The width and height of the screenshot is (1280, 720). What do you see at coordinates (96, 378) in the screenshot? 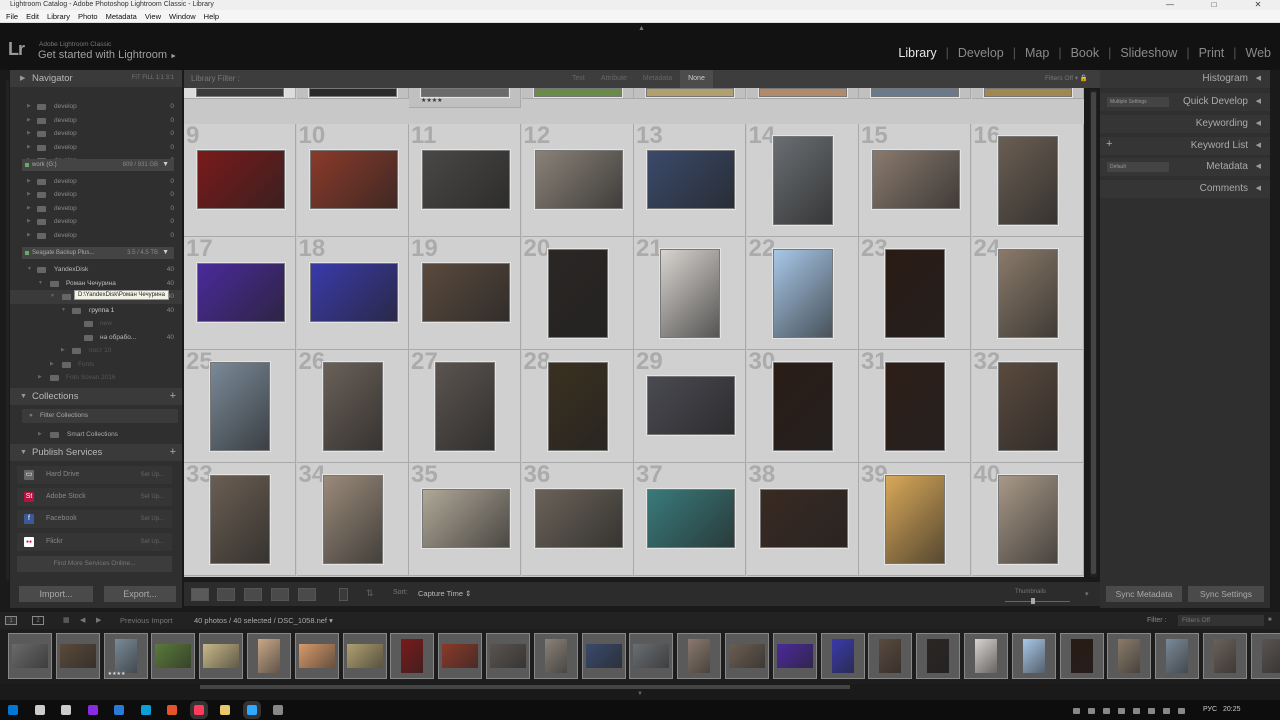
I see `folder-row: ▶ Foto Sovan 2016` at bounding box center [96, 378].